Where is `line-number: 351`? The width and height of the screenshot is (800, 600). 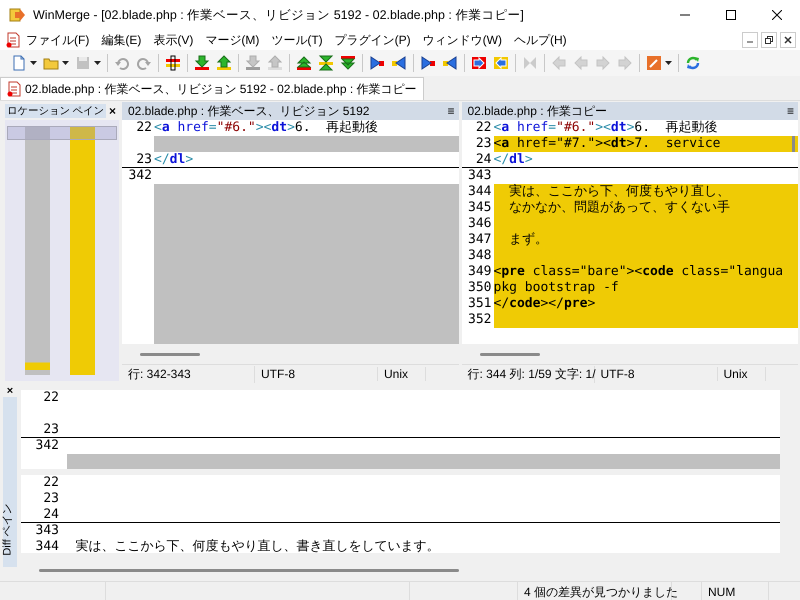 line-number: 351 is located at coordinates (479, 304).